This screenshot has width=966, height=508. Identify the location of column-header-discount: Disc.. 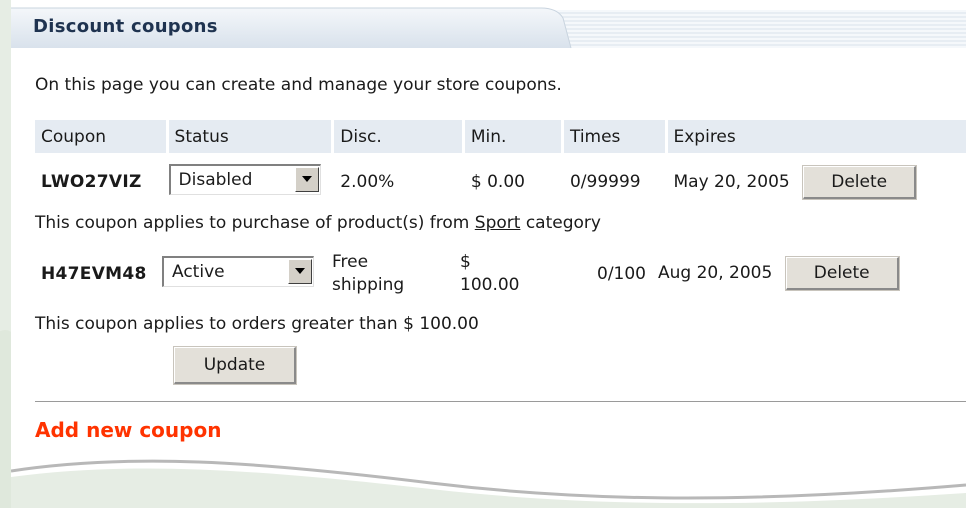
(399, 136).